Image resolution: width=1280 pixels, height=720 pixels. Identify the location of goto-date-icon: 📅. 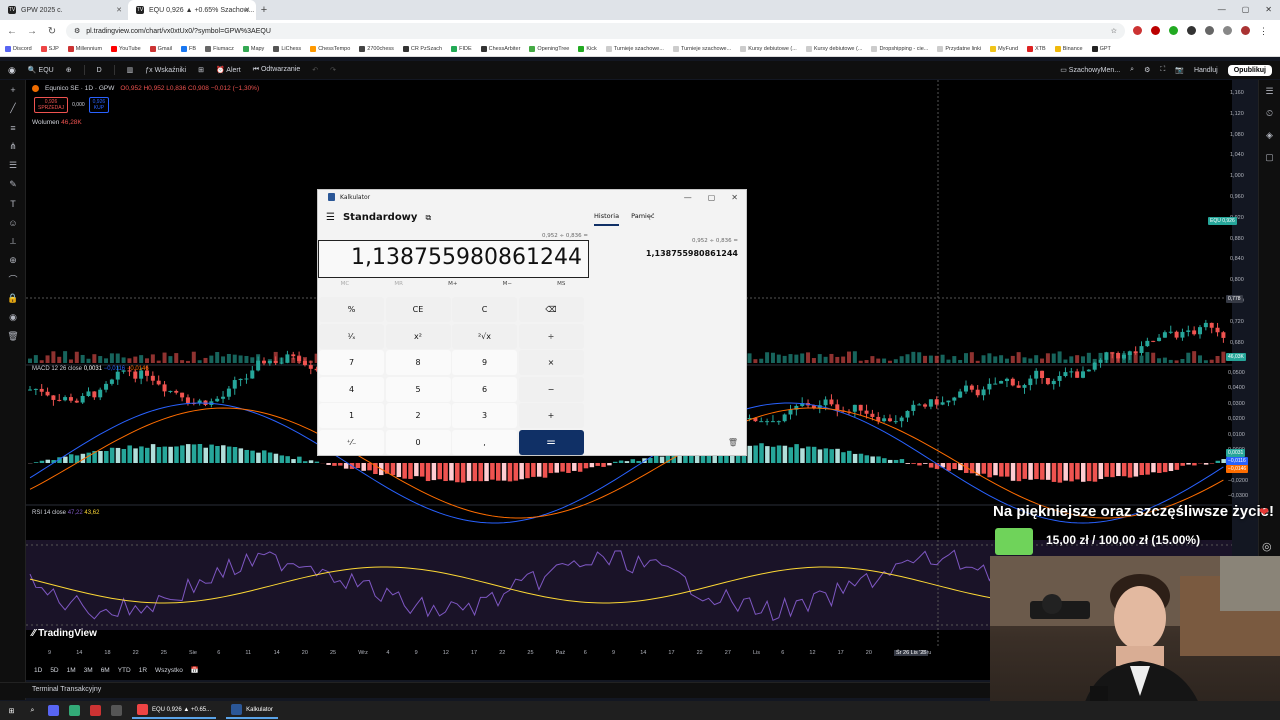
(195, 670).